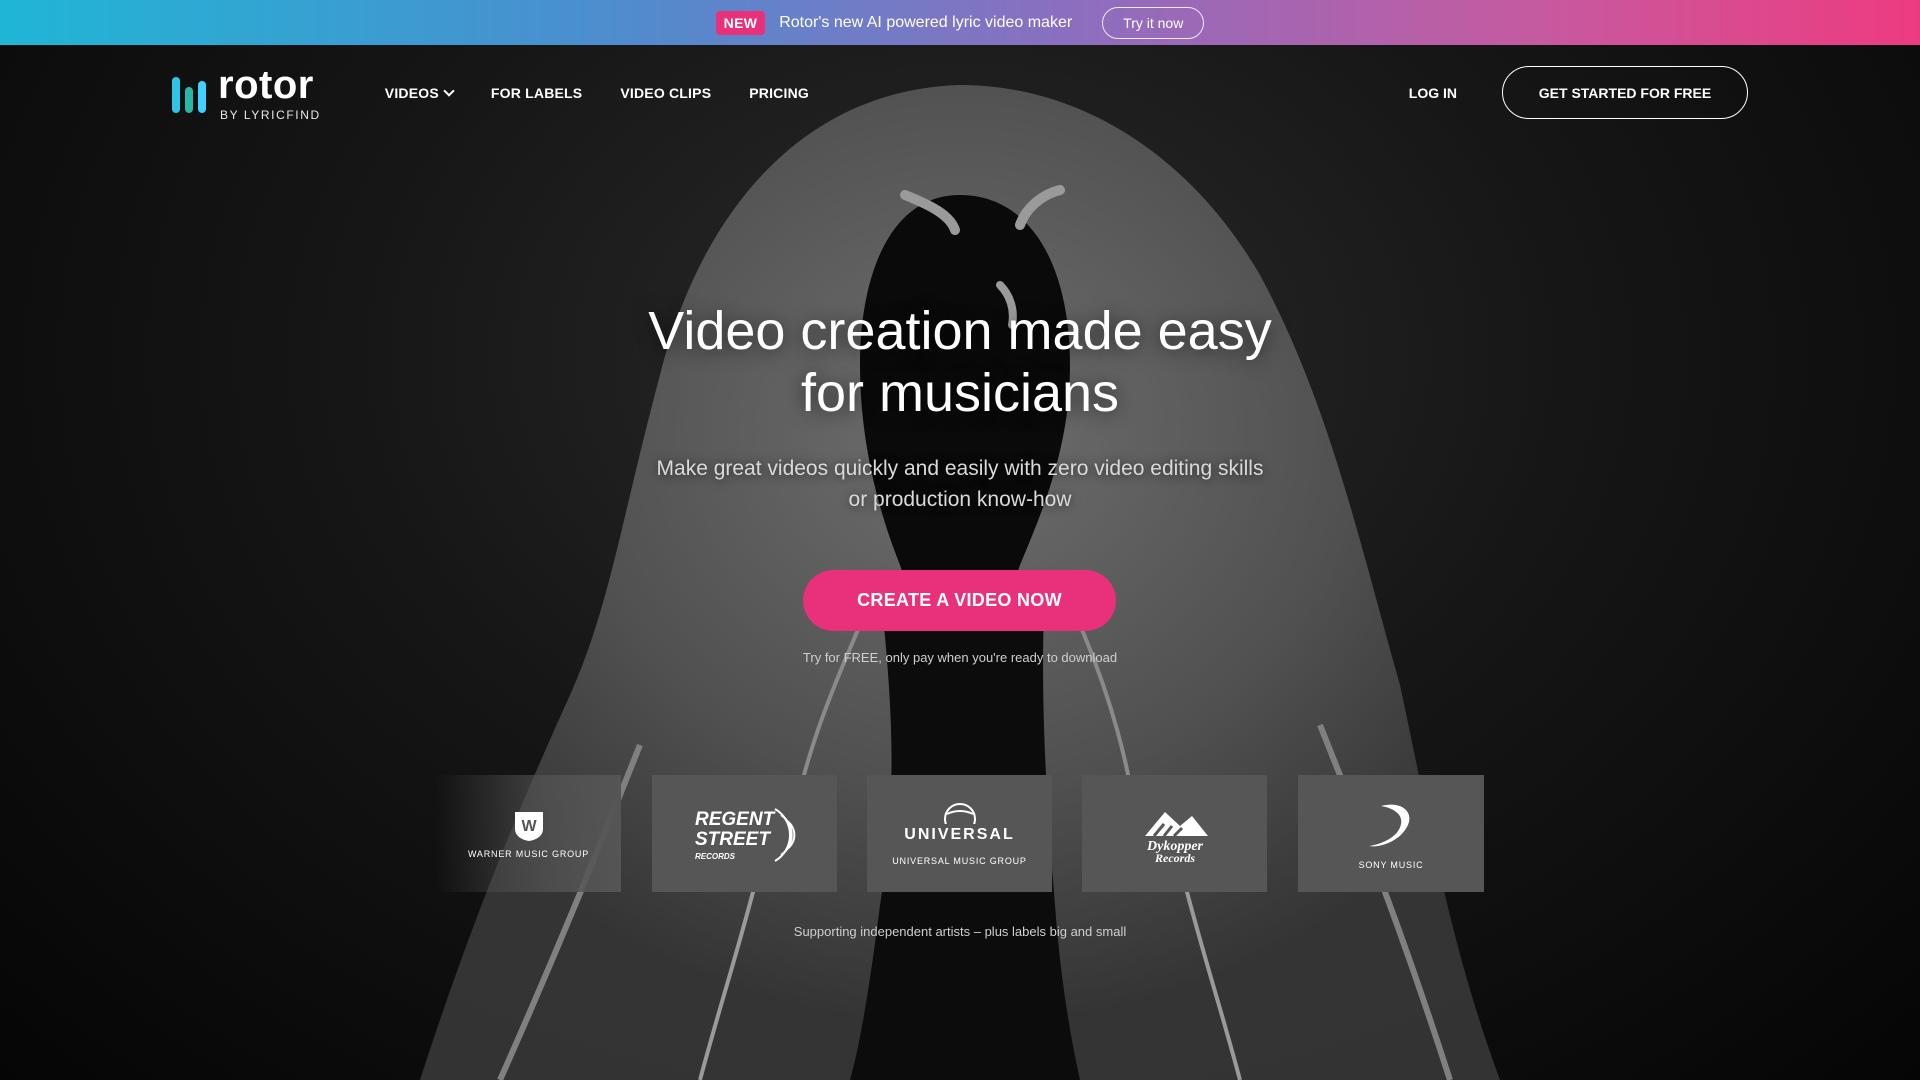 This screenshot has width=1920, height=1080. Describe the element at coordinates (959, 600) in the screenshot. I see `create-video-button: CREATE A VIDEO NOW` at that location.